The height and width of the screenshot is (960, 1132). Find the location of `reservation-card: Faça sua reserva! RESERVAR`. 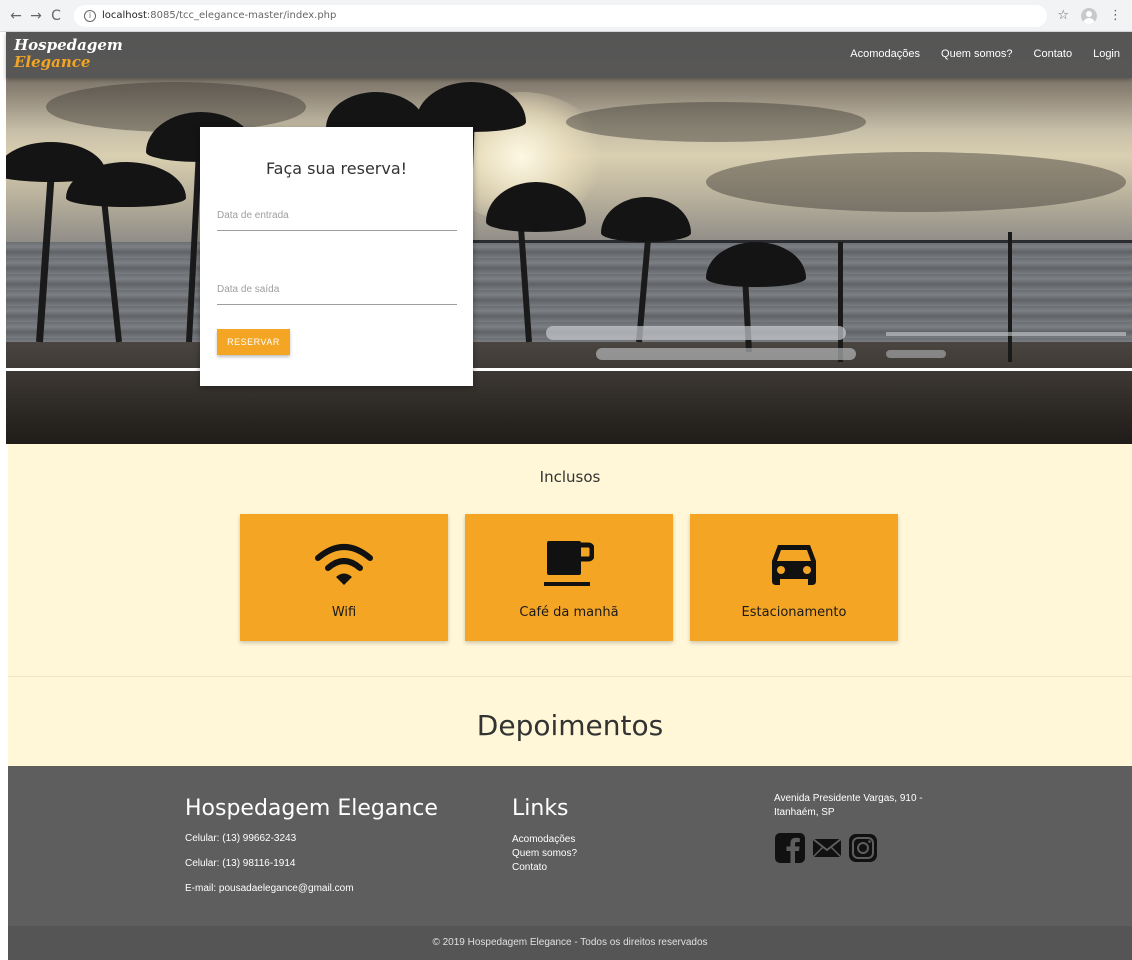

reservation-card: Faça sua reserva! RESERVAR is located at coordinates (336, 256).